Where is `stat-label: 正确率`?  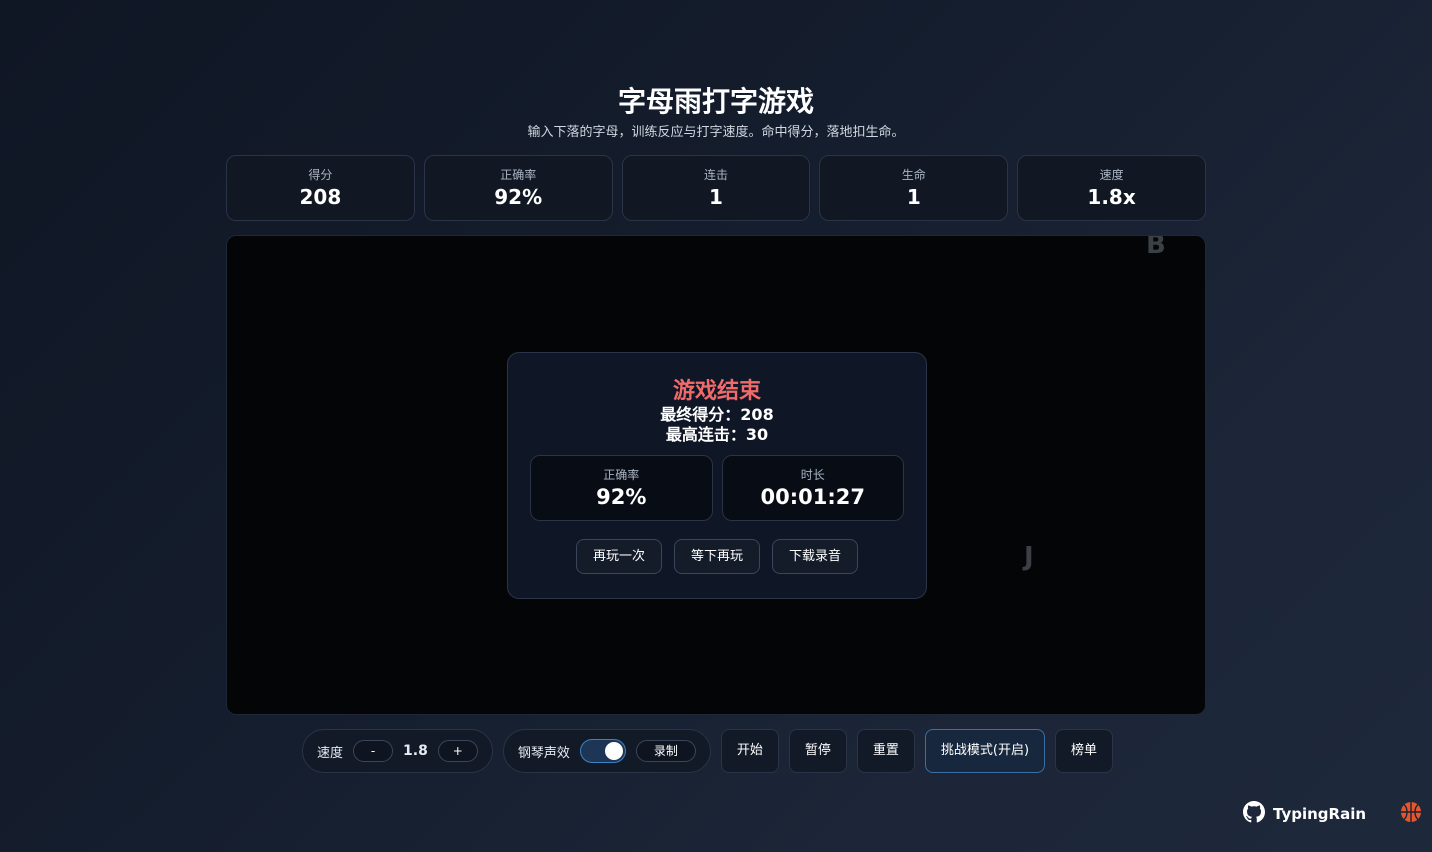
stat-label: 正确率 is located at coordinates (518, 175).